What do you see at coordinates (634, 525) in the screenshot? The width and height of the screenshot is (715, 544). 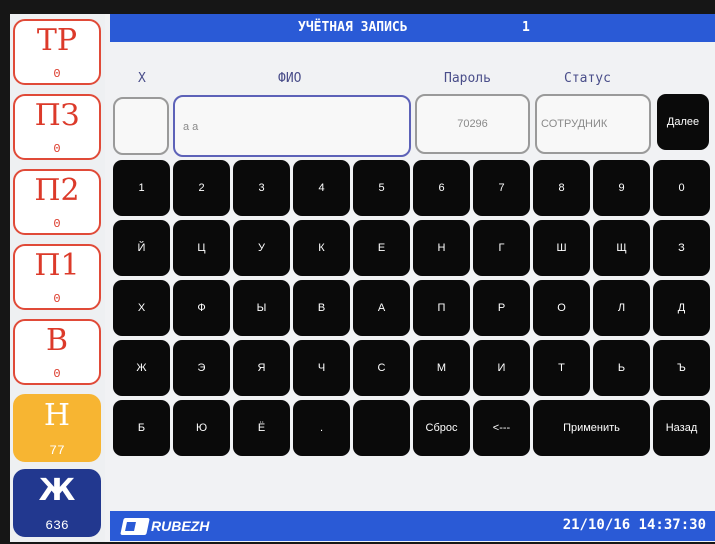 I see `datetime: 21/10/16 14:37:30` at bounding box center [634, 525].